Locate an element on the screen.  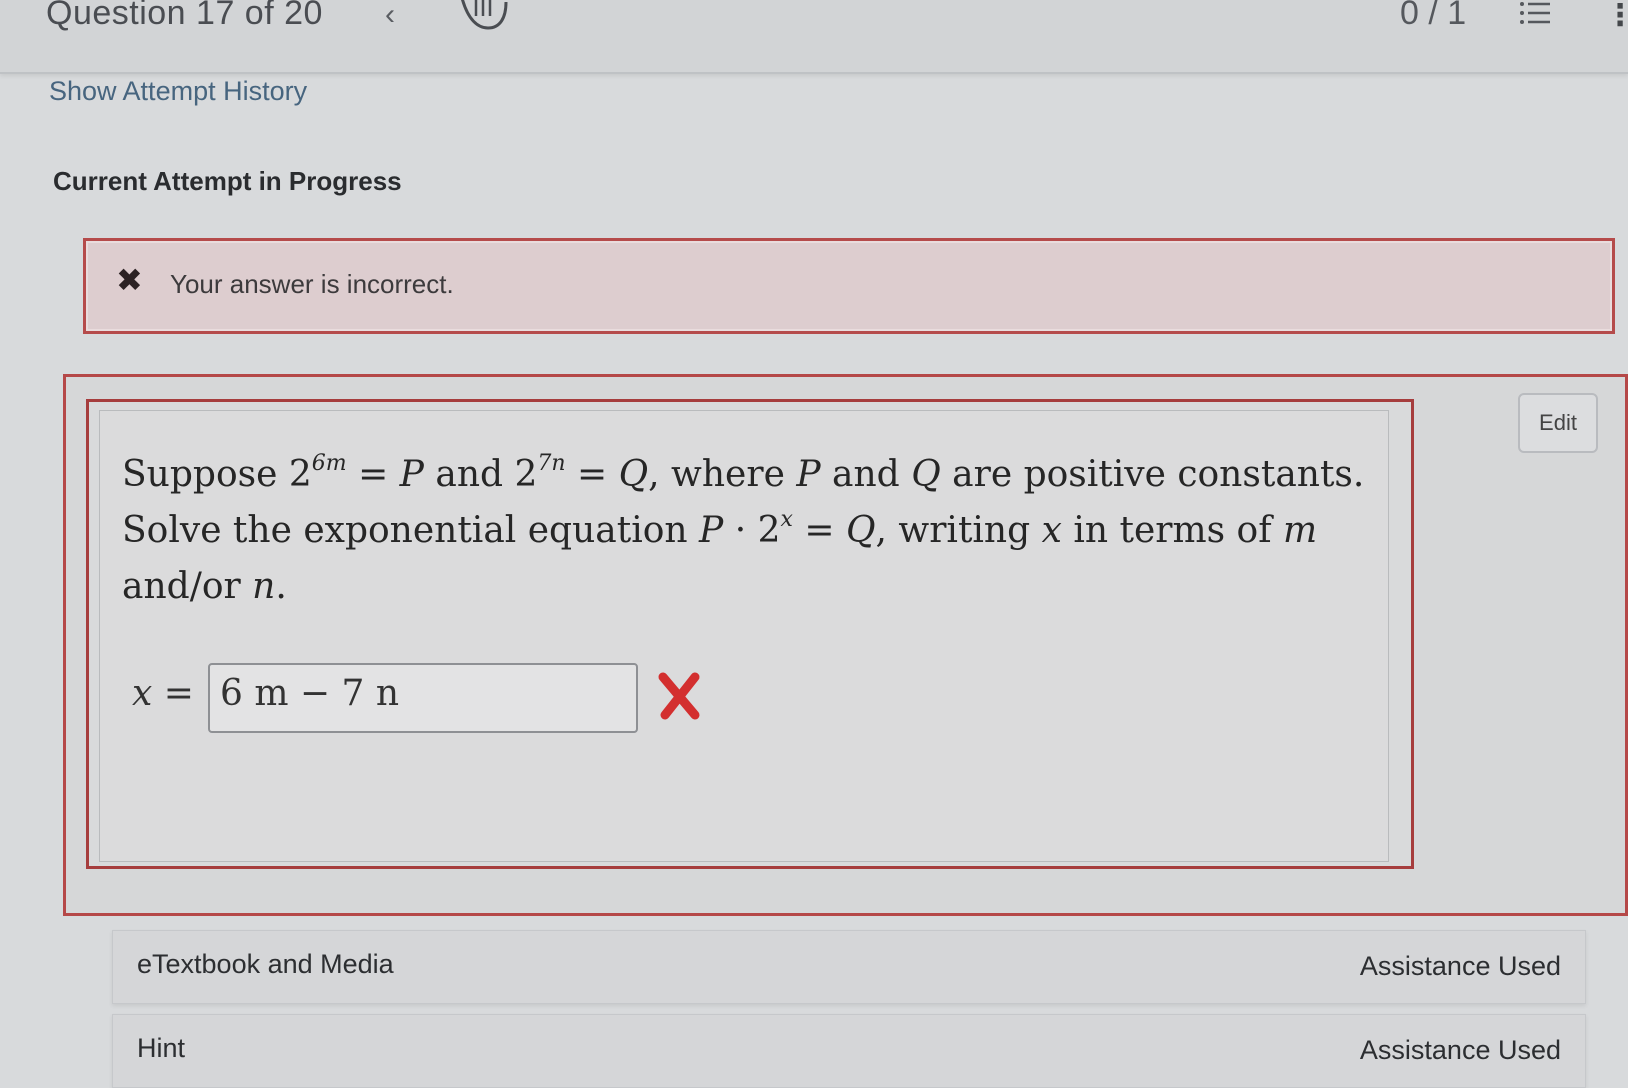
answer-label: x = is located at coordinates (163, 693).